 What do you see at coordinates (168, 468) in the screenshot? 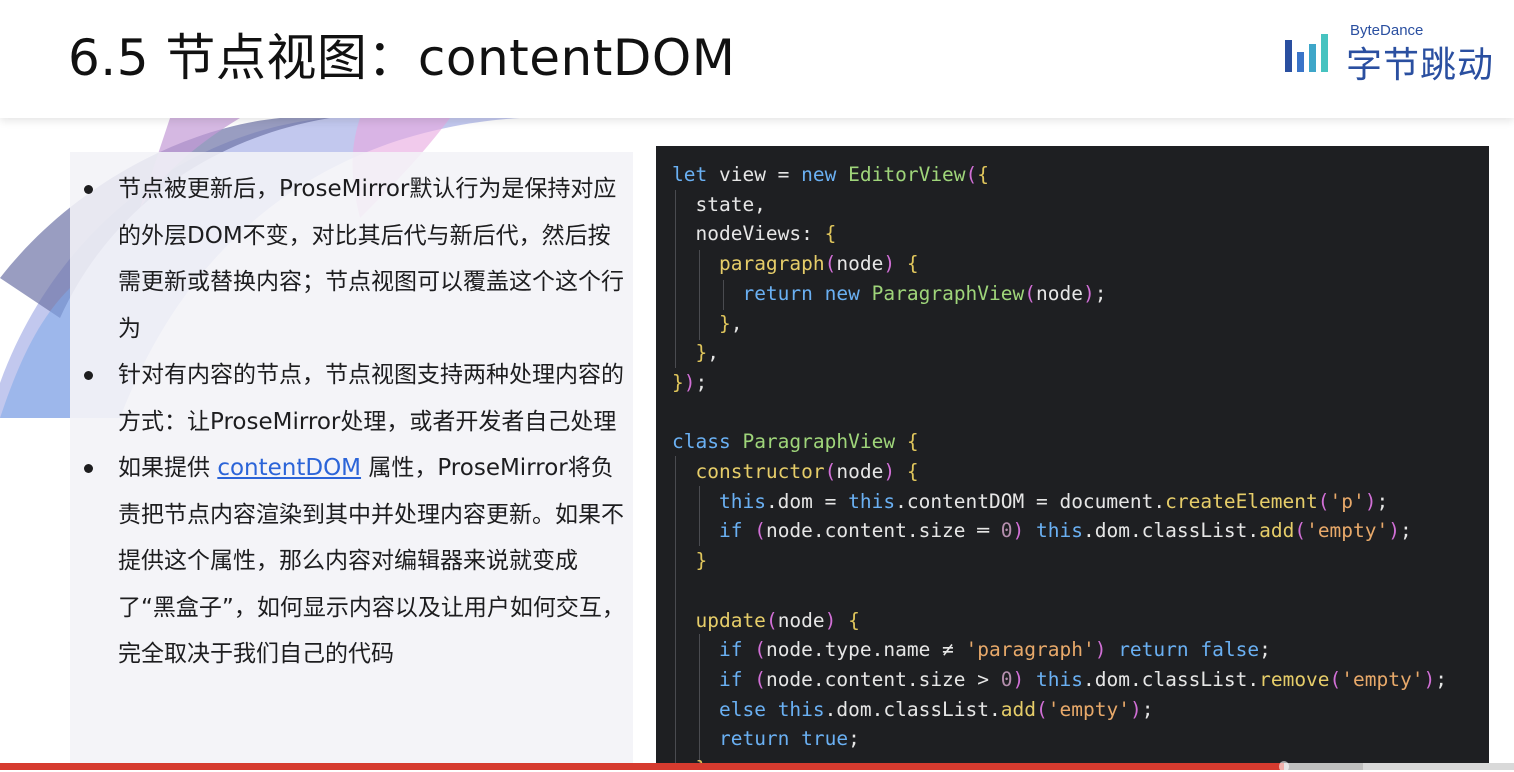
I see `bullet-text-before: 如果提供` at bounding box center [168, 468].